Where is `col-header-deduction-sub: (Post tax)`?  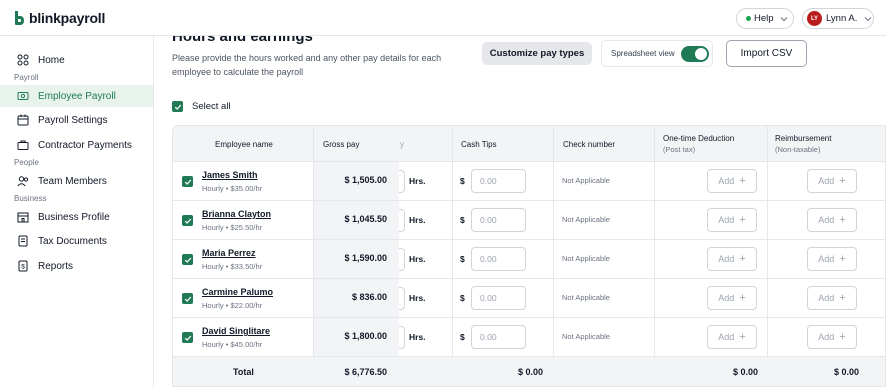 col-header-deduction-sub: (Post tax) is located at coordinates (679, 149).